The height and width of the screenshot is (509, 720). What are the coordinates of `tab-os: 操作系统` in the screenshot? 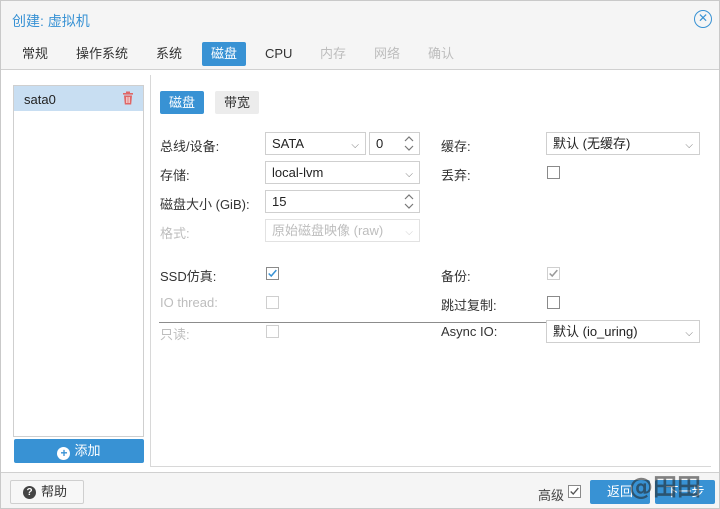 It's located at (102, 54).